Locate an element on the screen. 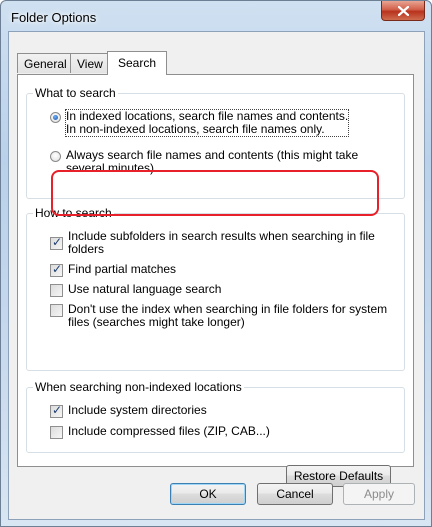 The width and height of the screenshot is (432, 527). close-button is located at coordinates (403, 11).